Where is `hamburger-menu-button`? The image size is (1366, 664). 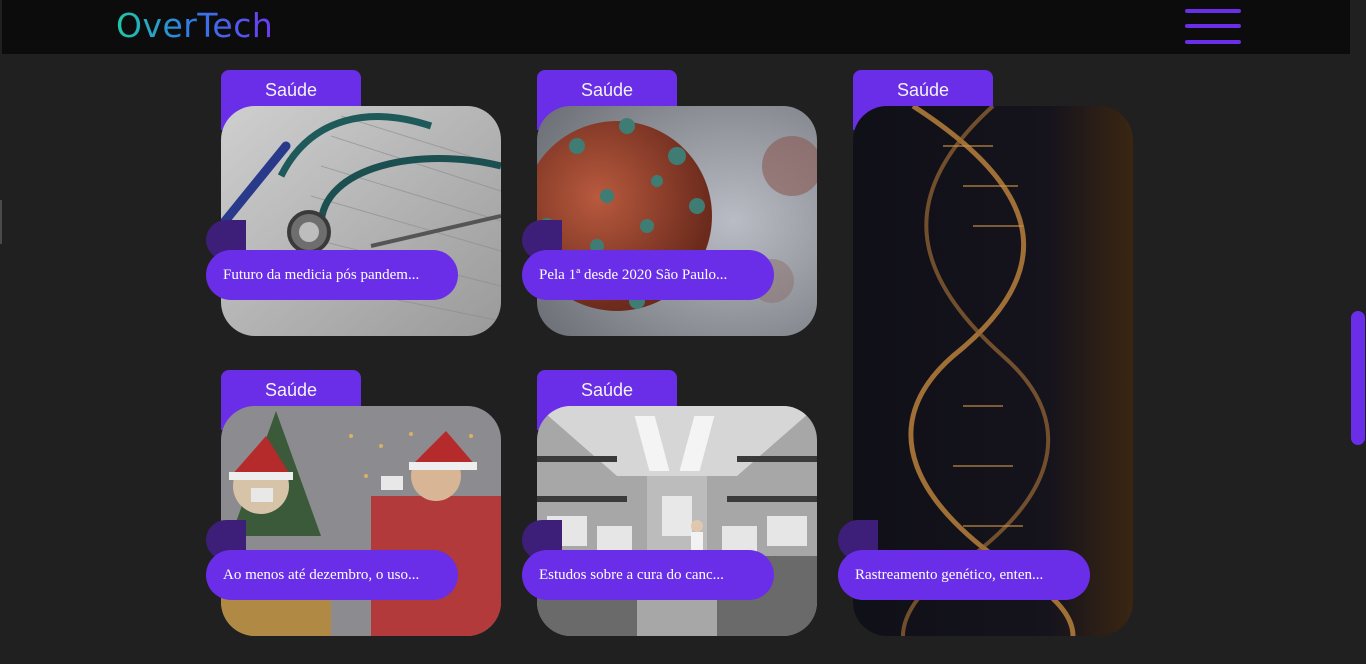
hamburger-menu-button is located at coordinates (1213, 27).